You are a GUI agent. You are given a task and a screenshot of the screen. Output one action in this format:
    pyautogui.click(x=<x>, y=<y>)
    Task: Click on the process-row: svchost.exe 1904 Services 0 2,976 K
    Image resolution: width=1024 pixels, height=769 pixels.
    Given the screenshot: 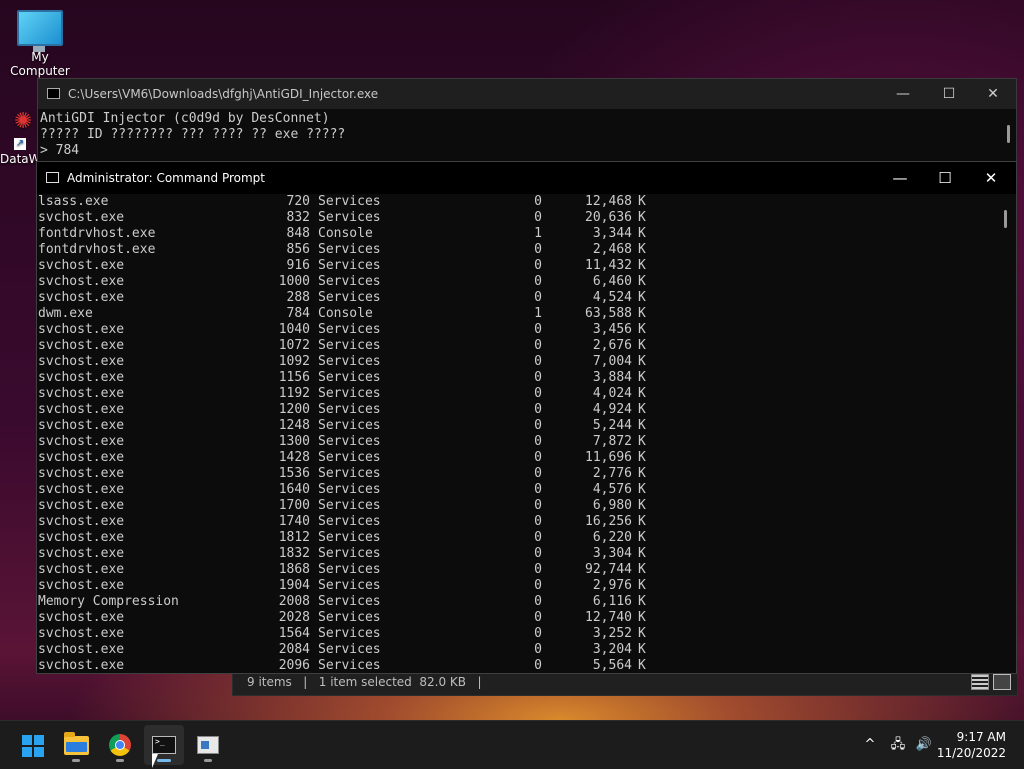 What is the action you would take?
    pyautogui.click(x=348, y=586)
    